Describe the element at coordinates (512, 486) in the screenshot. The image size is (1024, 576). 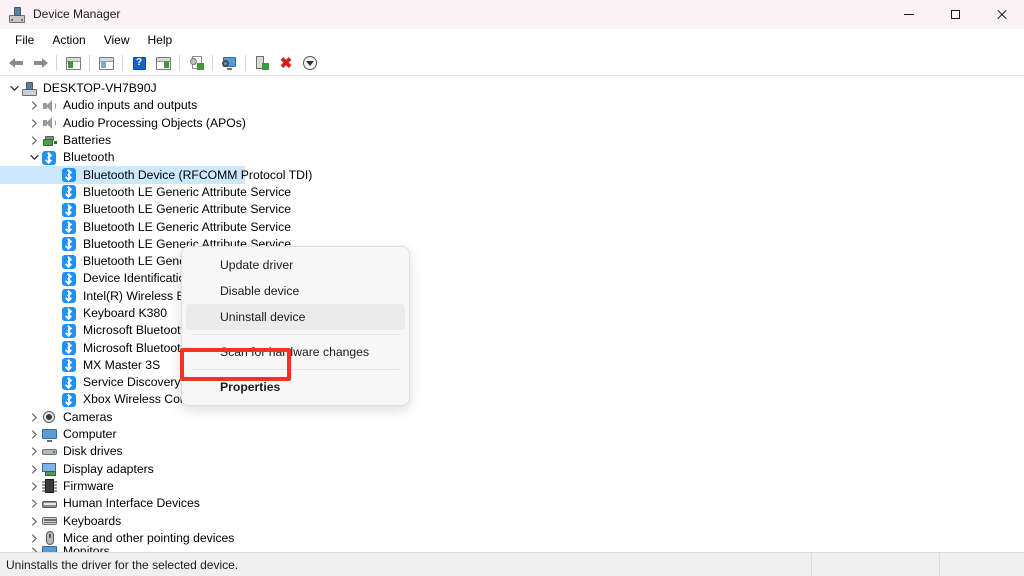
I see `tree-item: Firmware` at that location.